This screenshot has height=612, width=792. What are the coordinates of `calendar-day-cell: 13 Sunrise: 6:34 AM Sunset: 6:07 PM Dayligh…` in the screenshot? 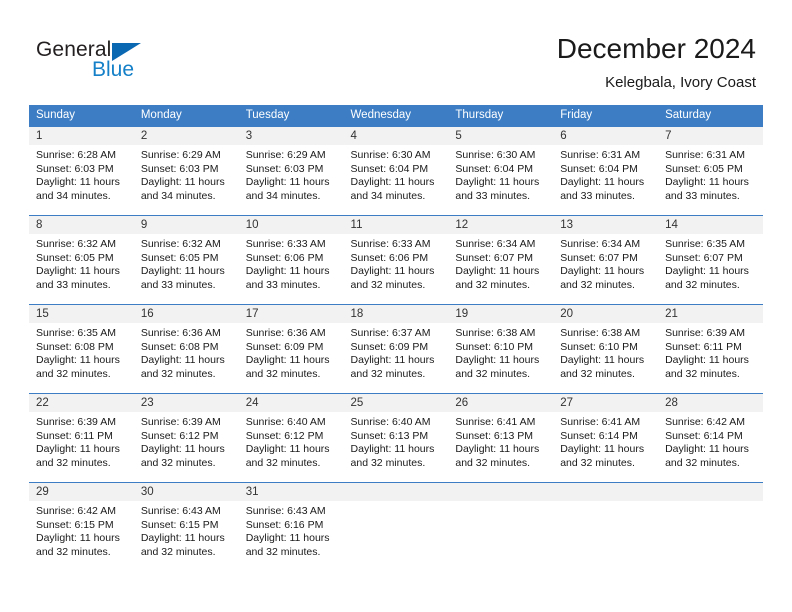 It's located at (606, 260).